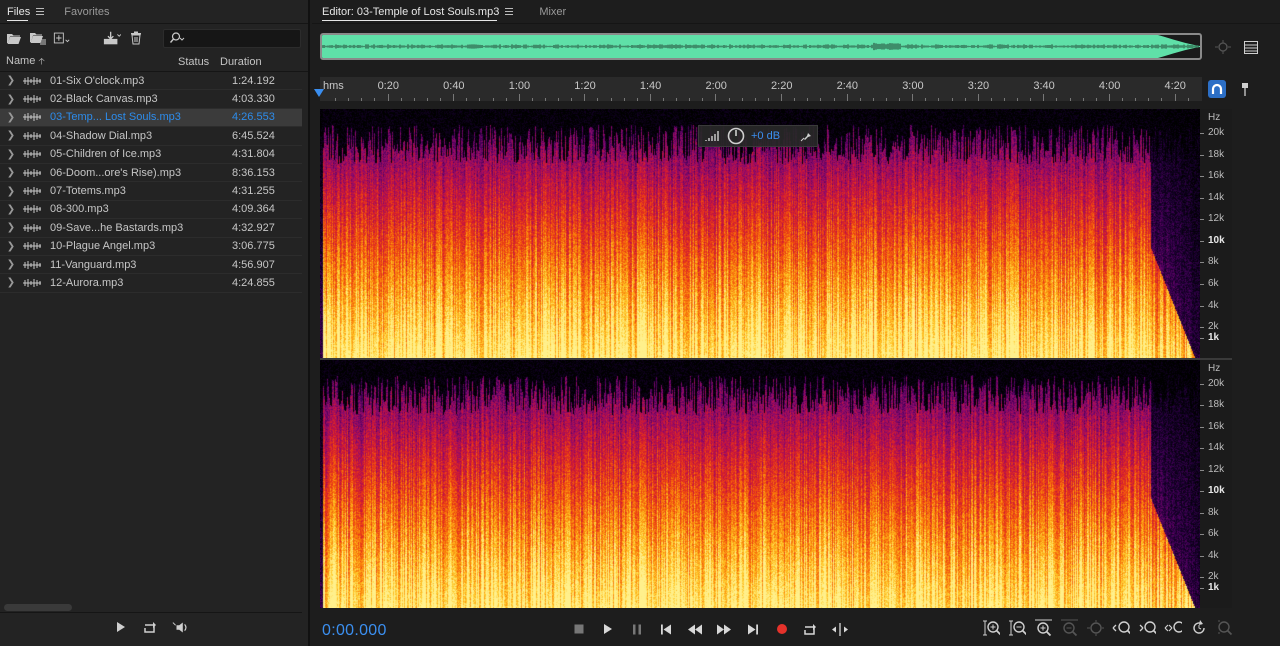 This screenshot has width=1280, height=646. Describe the element at coordinates (260, 62) in the screenshot. I see `column-duration: Duration` at that location.